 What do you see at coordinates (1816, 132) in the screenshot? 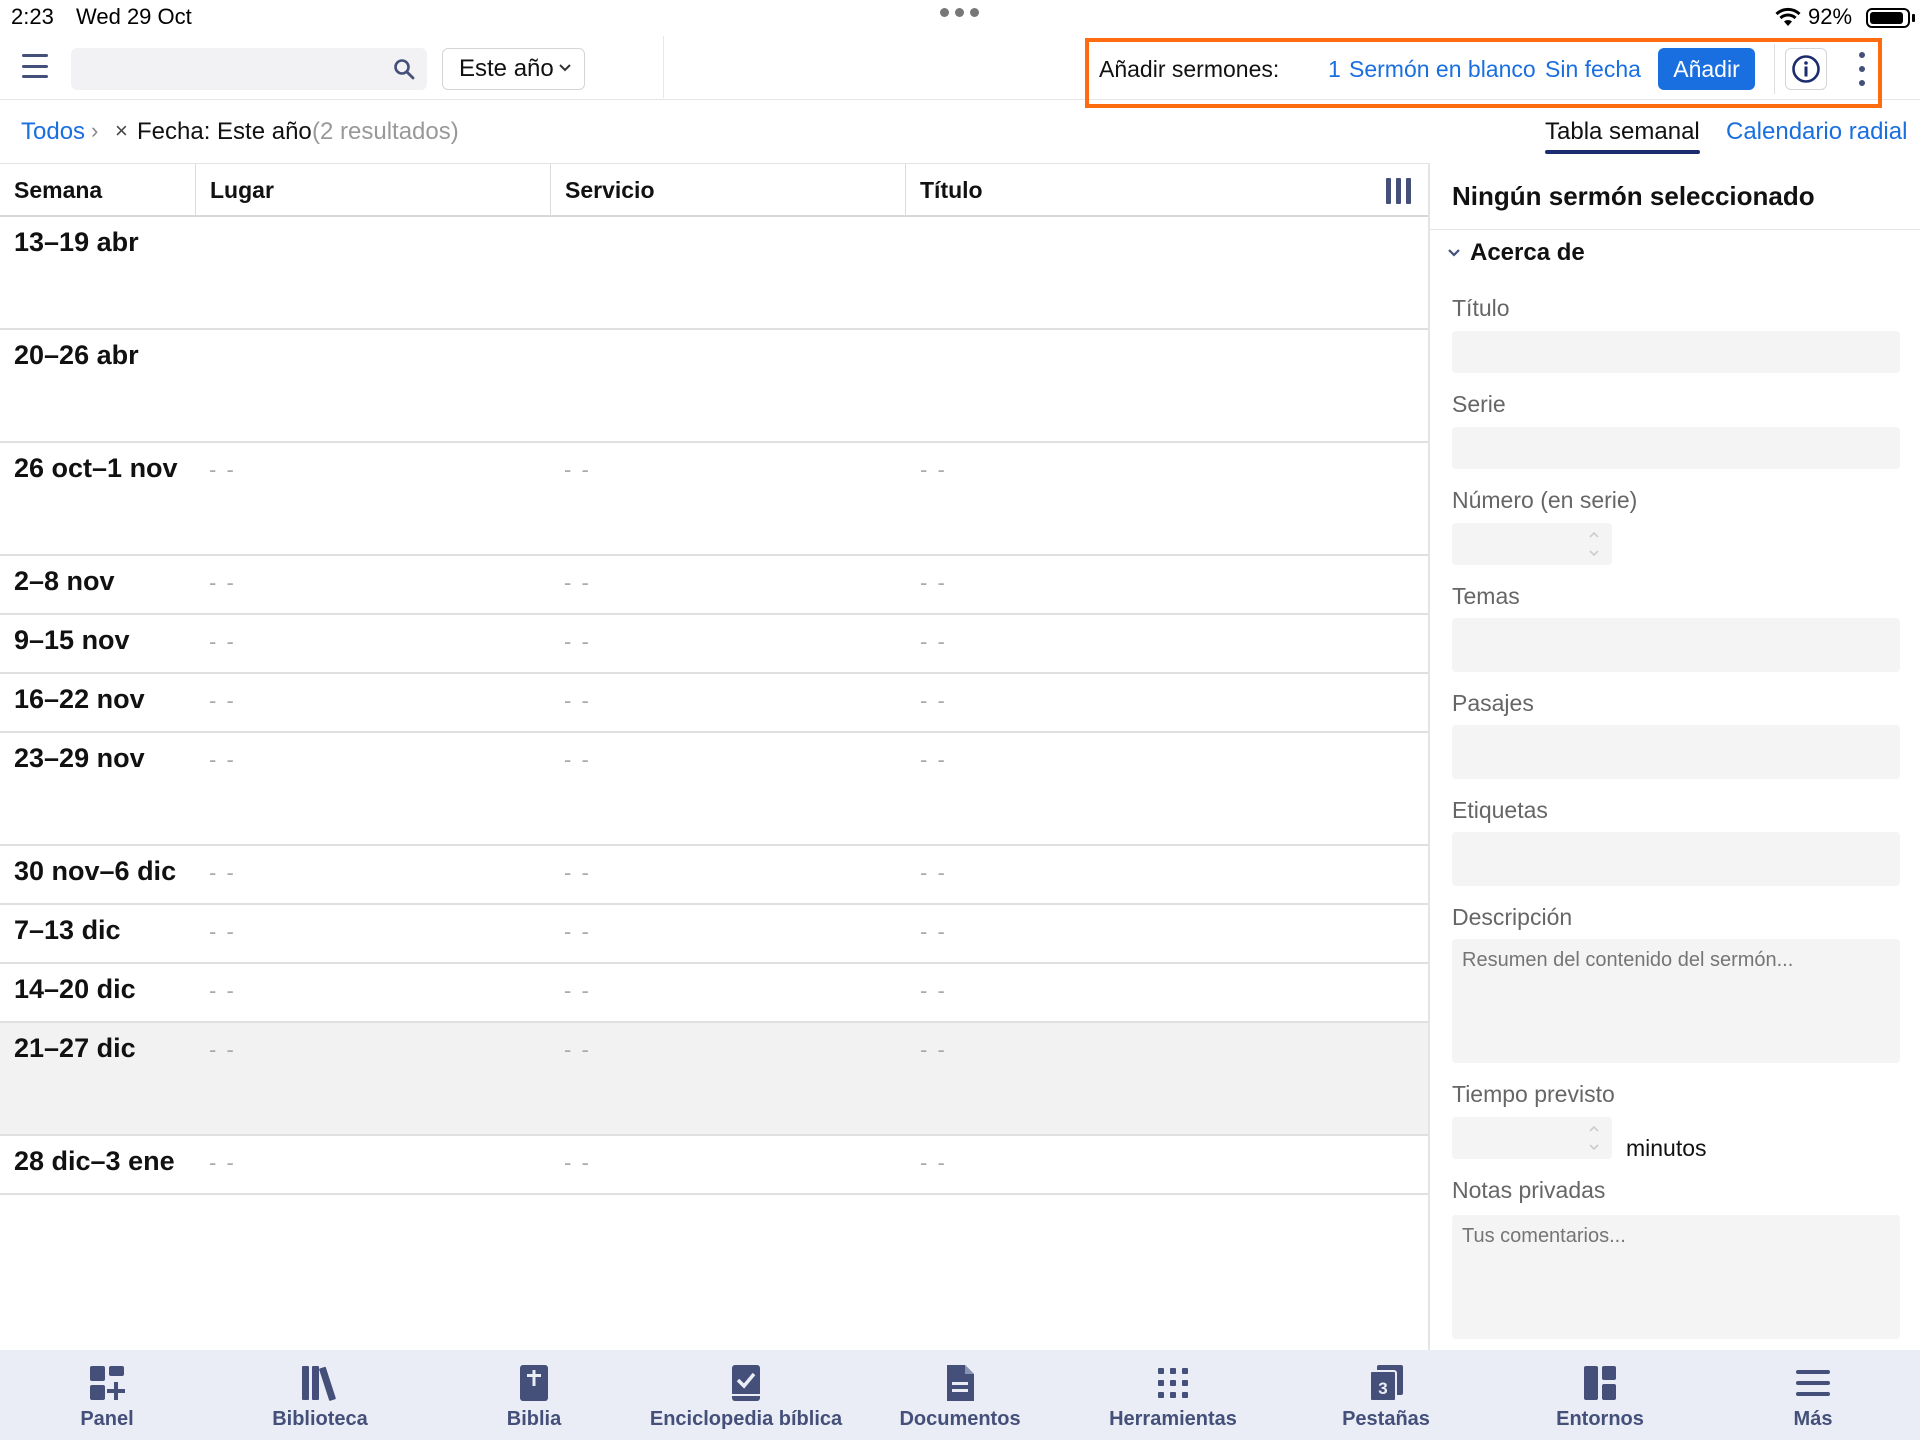
I see `tab-radial-calendar: Calendario radial` at bounding box center [1816, 132].